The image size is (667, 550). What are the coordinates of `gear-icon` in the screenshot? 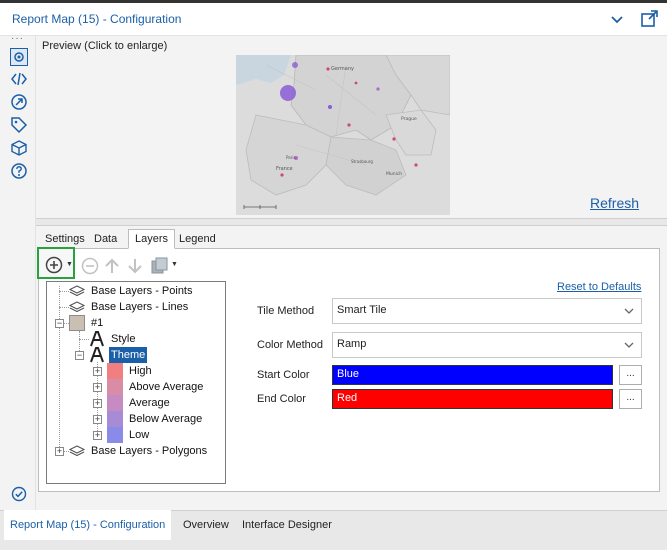 It's located at (19, 57).